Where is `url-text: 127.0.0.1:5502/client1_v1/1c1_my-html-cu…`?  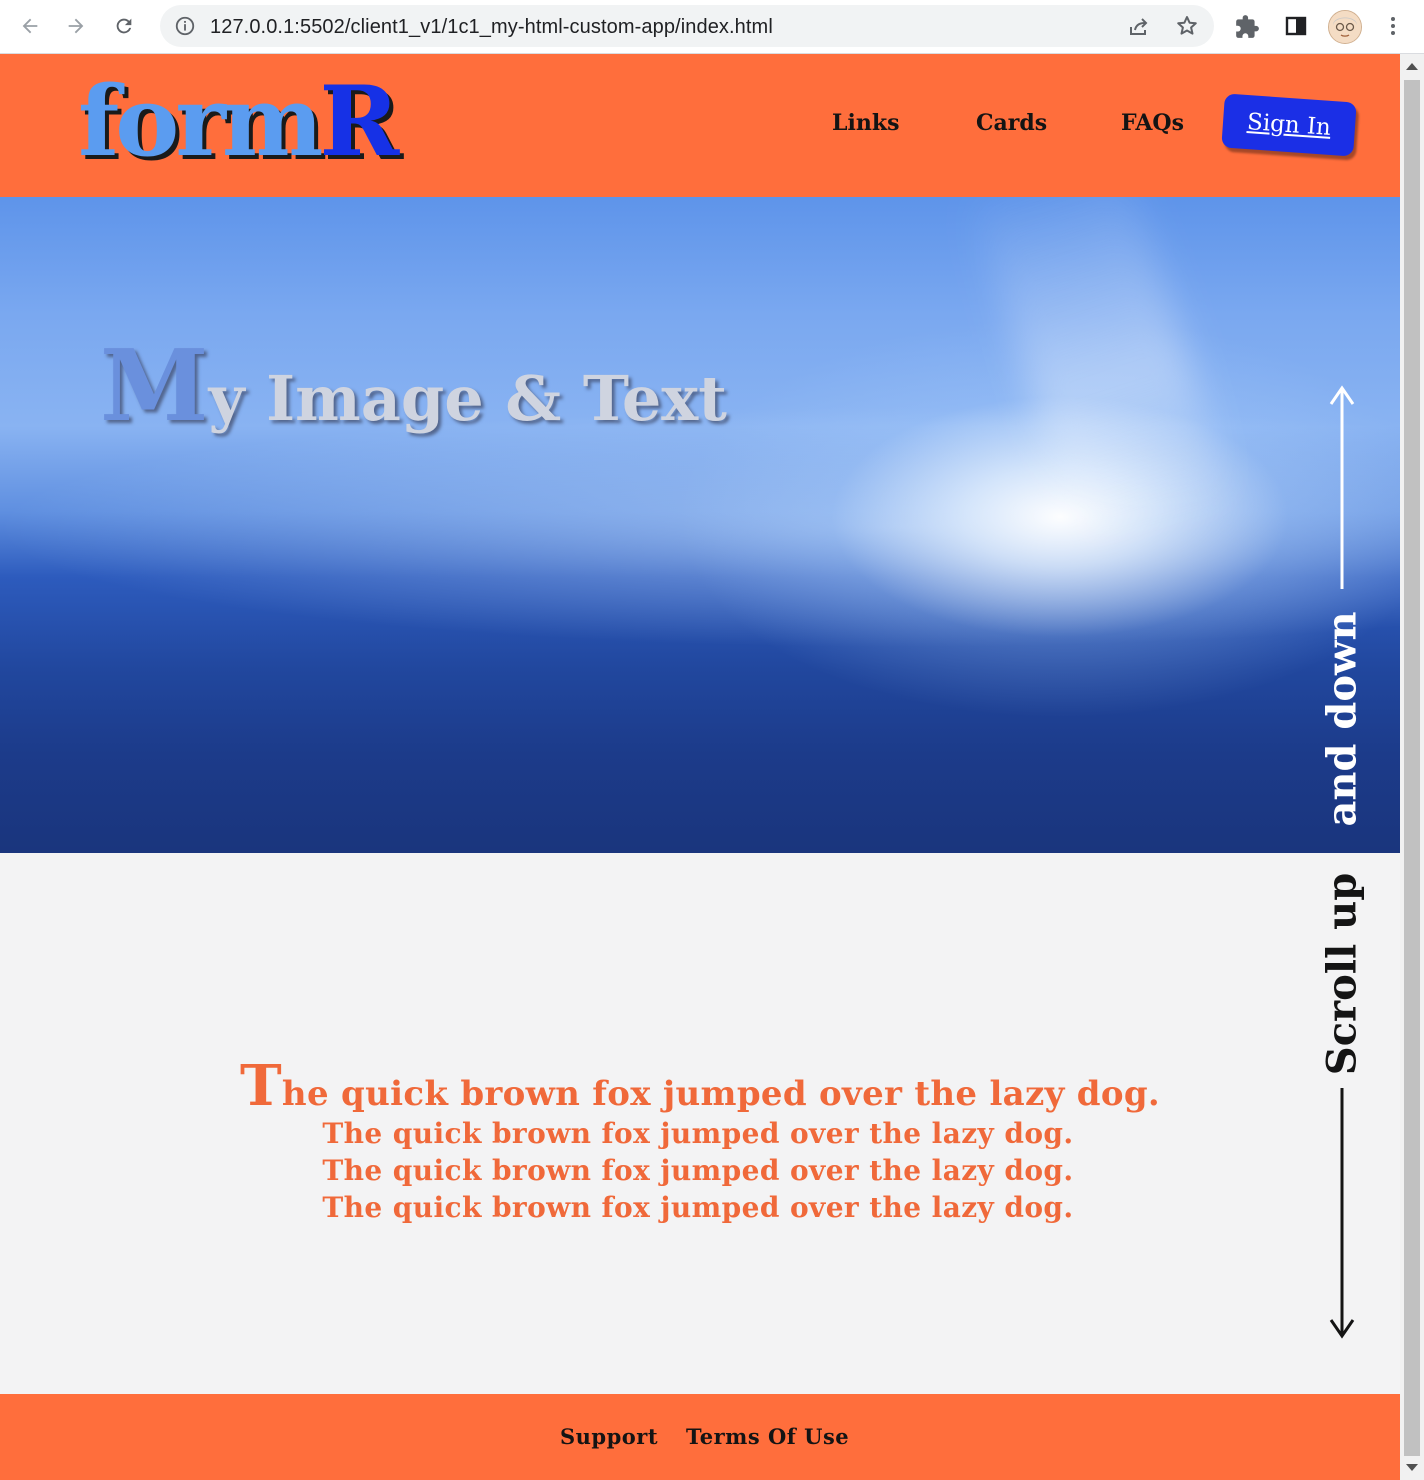 url-text: 127.0.0.1:5502/client1_v1/1c1_my-html-cu… is located at coordinates (491, 27).